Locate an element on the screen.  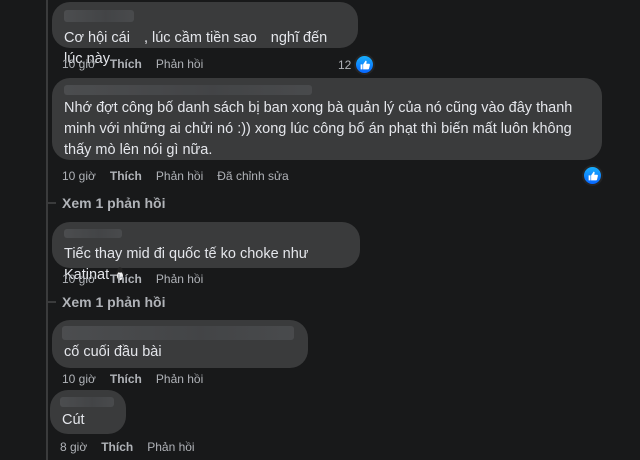
timestamp: 8 giờ is located at coordinates (73, 447).